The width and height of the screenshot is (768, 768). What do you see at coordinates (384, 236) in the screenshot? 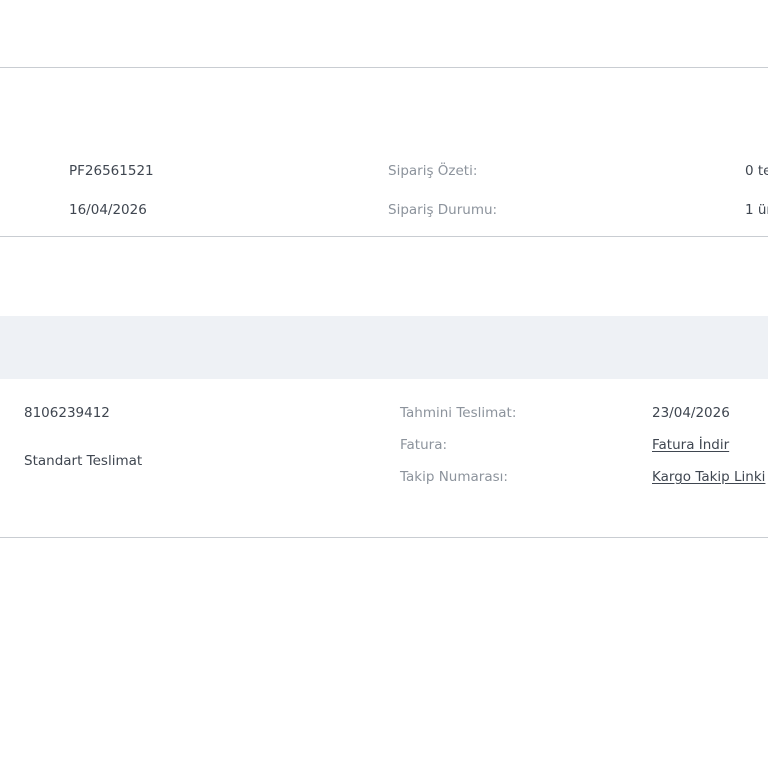
I see `summary-divider` at bounding box center [384, 236].